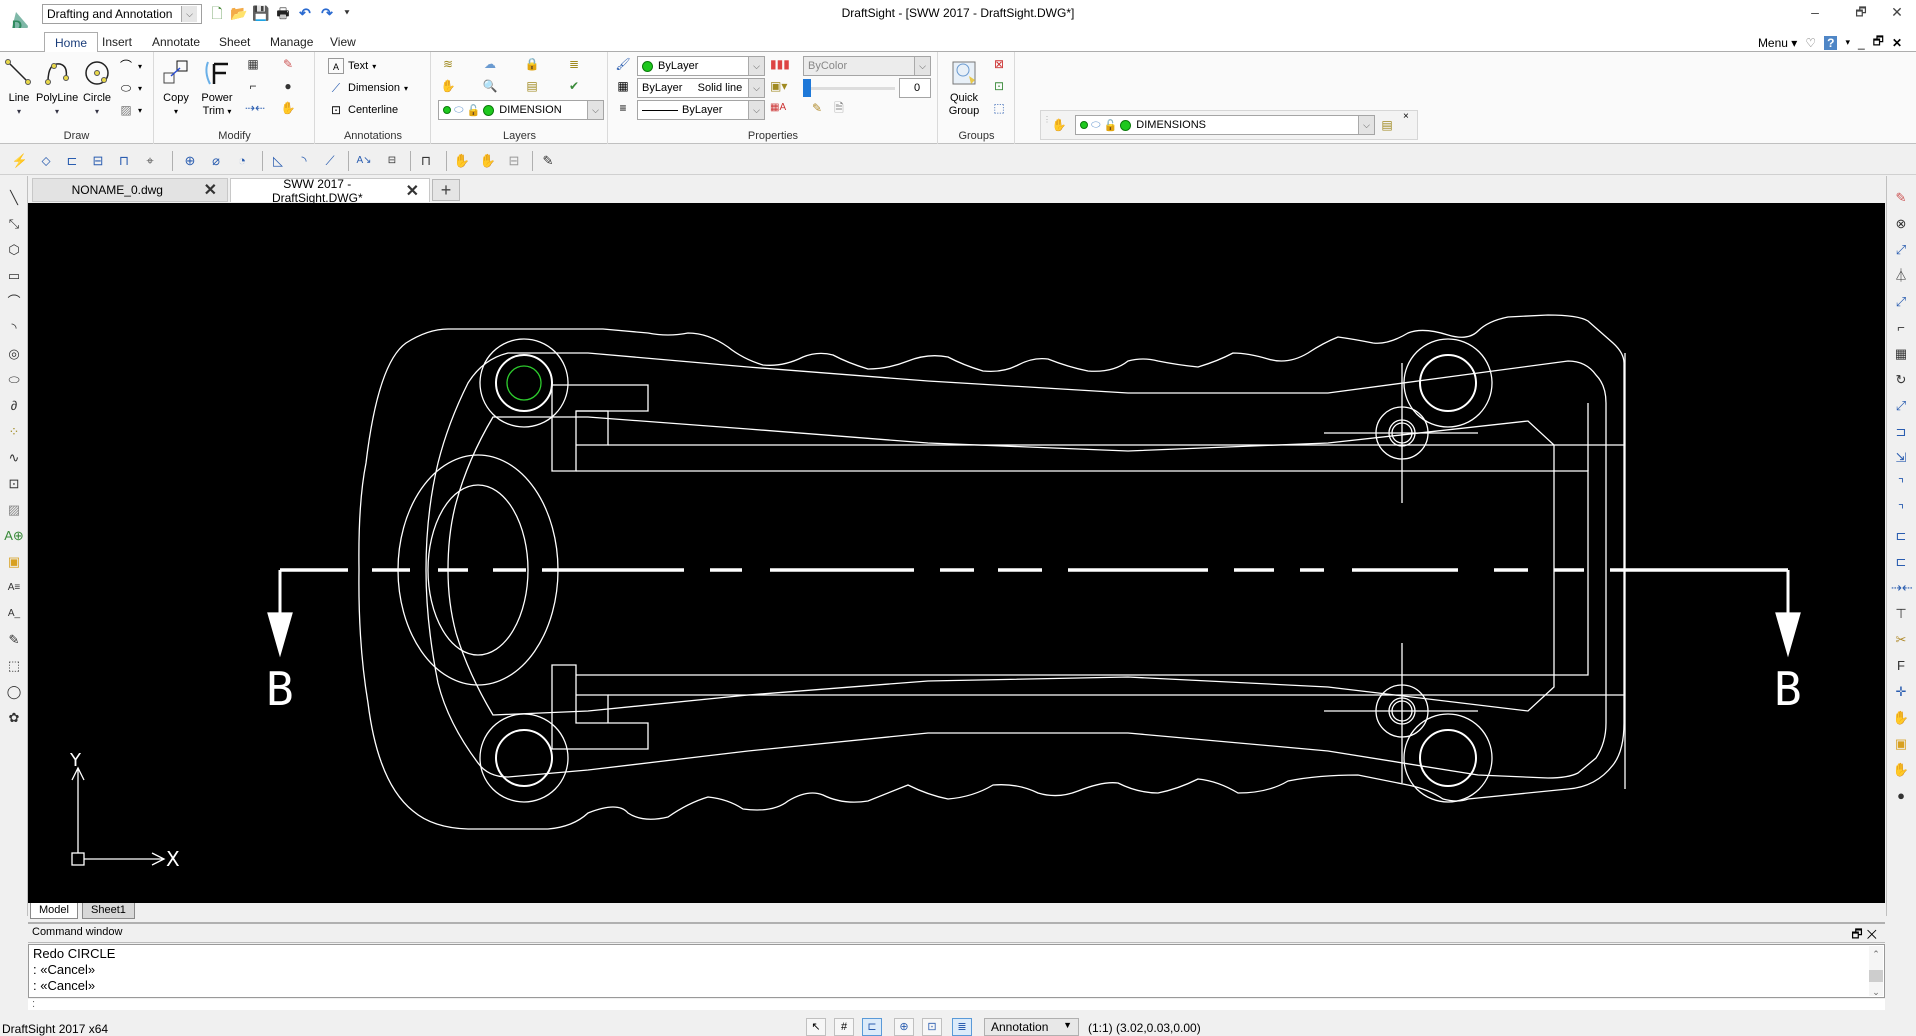  I want to click on polar-toggle-icon: ⊕, so click(904, 1027).